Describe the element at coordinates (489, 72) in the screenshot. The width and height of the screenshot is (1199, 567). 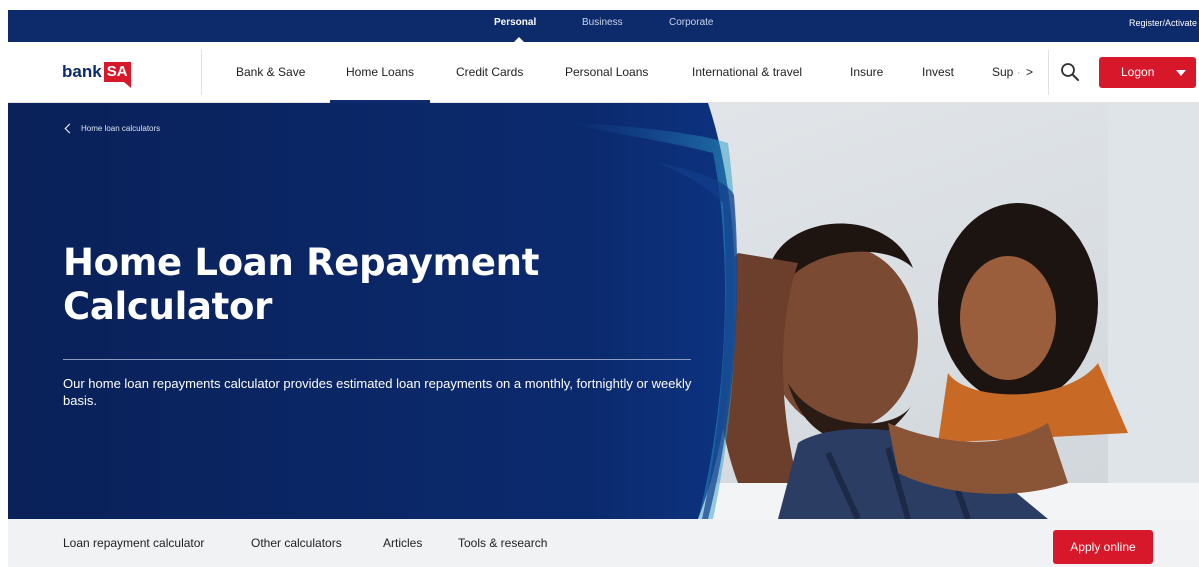
I see `nav-credit-cards: Credit Cards` at that location.